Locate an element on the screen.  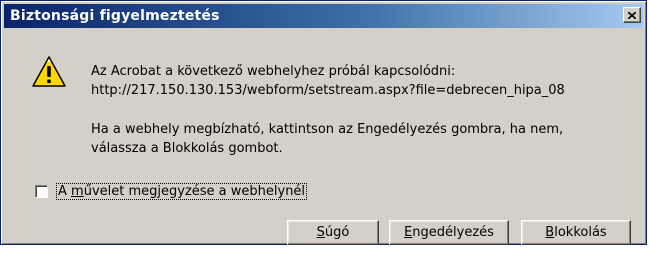
help-button: Súgó is located at coordinates (333, 232).